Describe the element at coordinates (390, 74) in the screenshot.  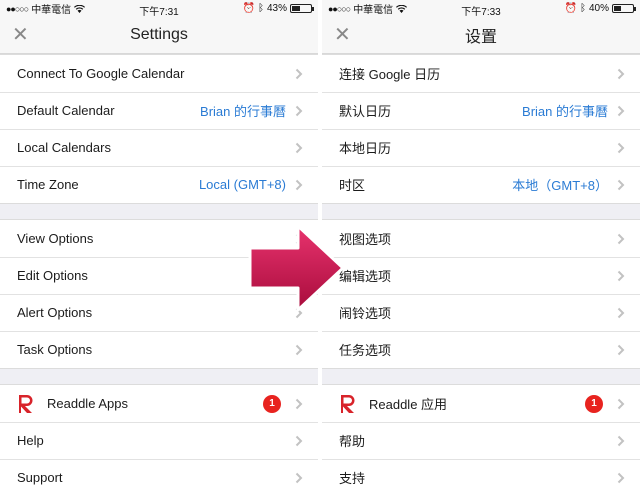
I see `settings-row-label: 连接 Google 日历` at that location.